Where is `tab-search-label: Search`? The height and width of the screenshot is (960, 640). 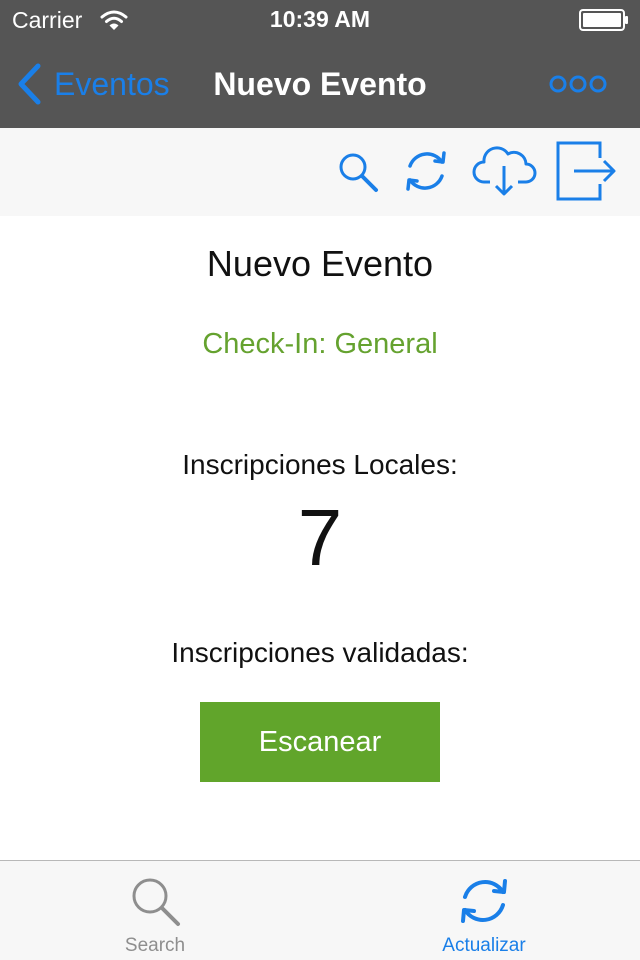
tab-search-label: Search is located at coordinates (155, 945).